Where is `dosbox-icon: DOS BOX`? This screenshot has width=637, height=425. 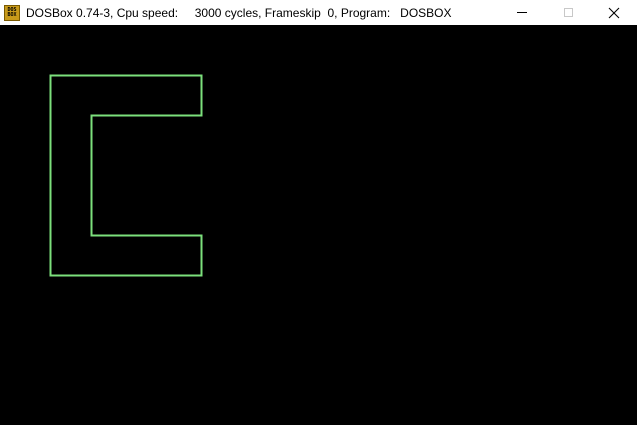
dosbox-icon: DOS BOX is located at coordinates (12, 12).